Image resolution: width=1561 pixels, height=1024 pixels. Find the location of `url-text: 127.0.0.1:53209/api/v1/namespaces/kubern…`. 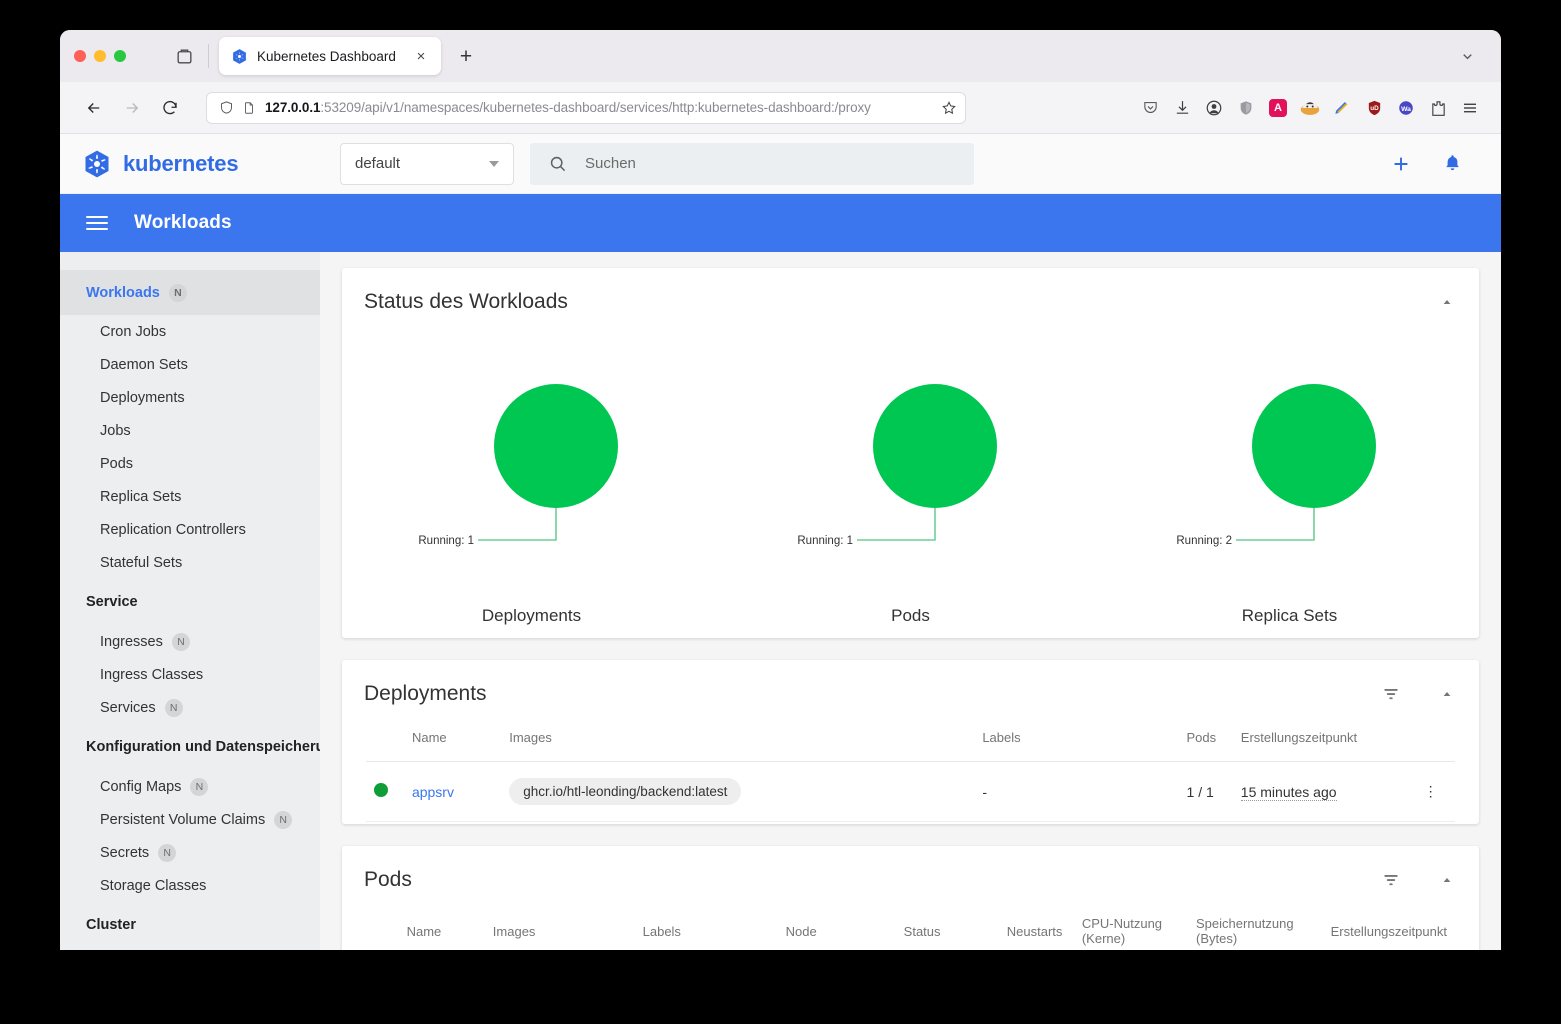

url-text: 127.0.0.1:53209/api/v1/namespaces/kubern… is located at coordinates (600, 107).